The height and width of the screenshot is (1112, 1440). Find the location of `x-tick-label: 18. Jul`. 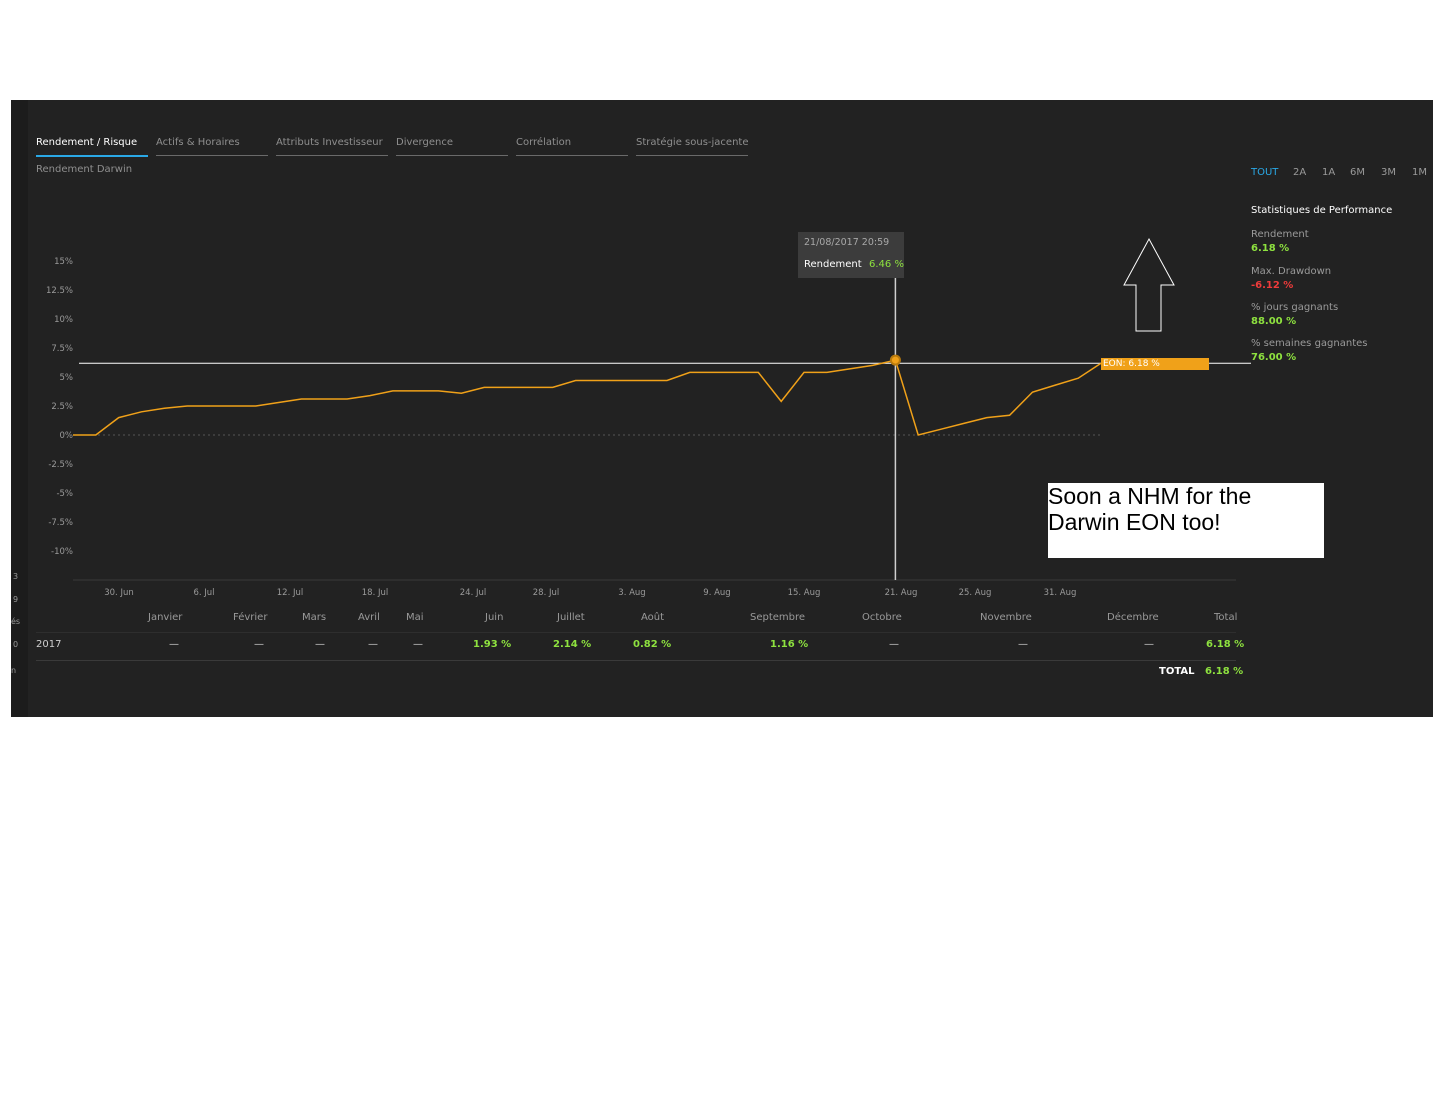

x-tick-label: 18. Jul is located at coordinates (375, 593).